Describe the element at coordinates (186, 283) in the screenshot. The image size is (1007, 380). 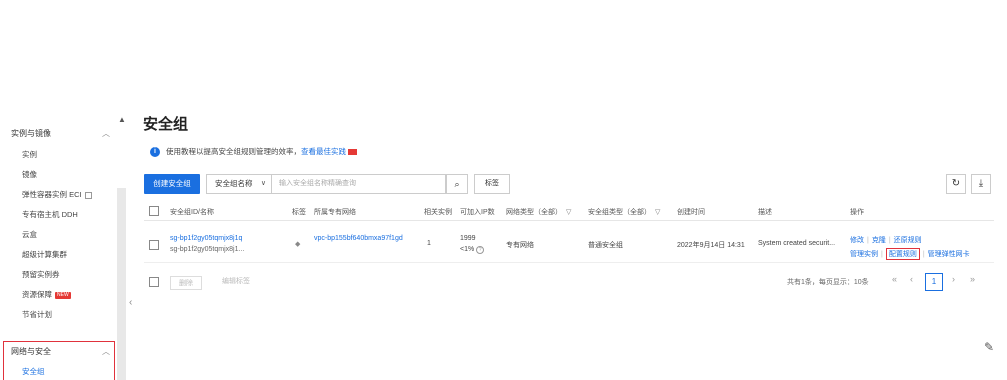
I see `delete-button: 删除` at that location.